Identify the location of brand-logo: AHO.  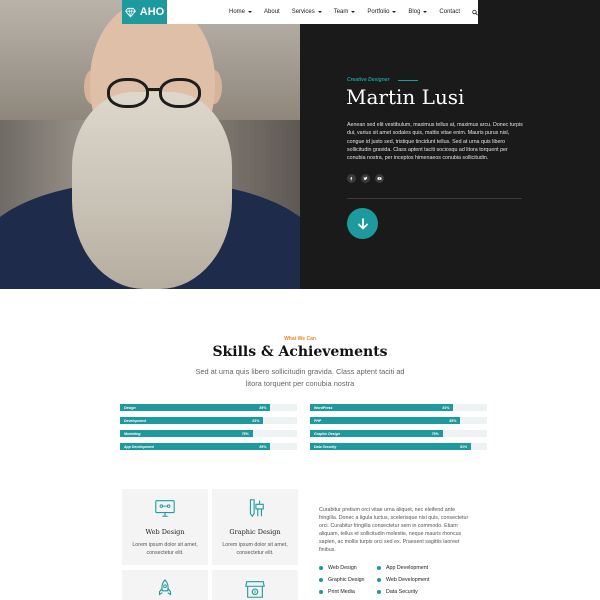
(144, 12).